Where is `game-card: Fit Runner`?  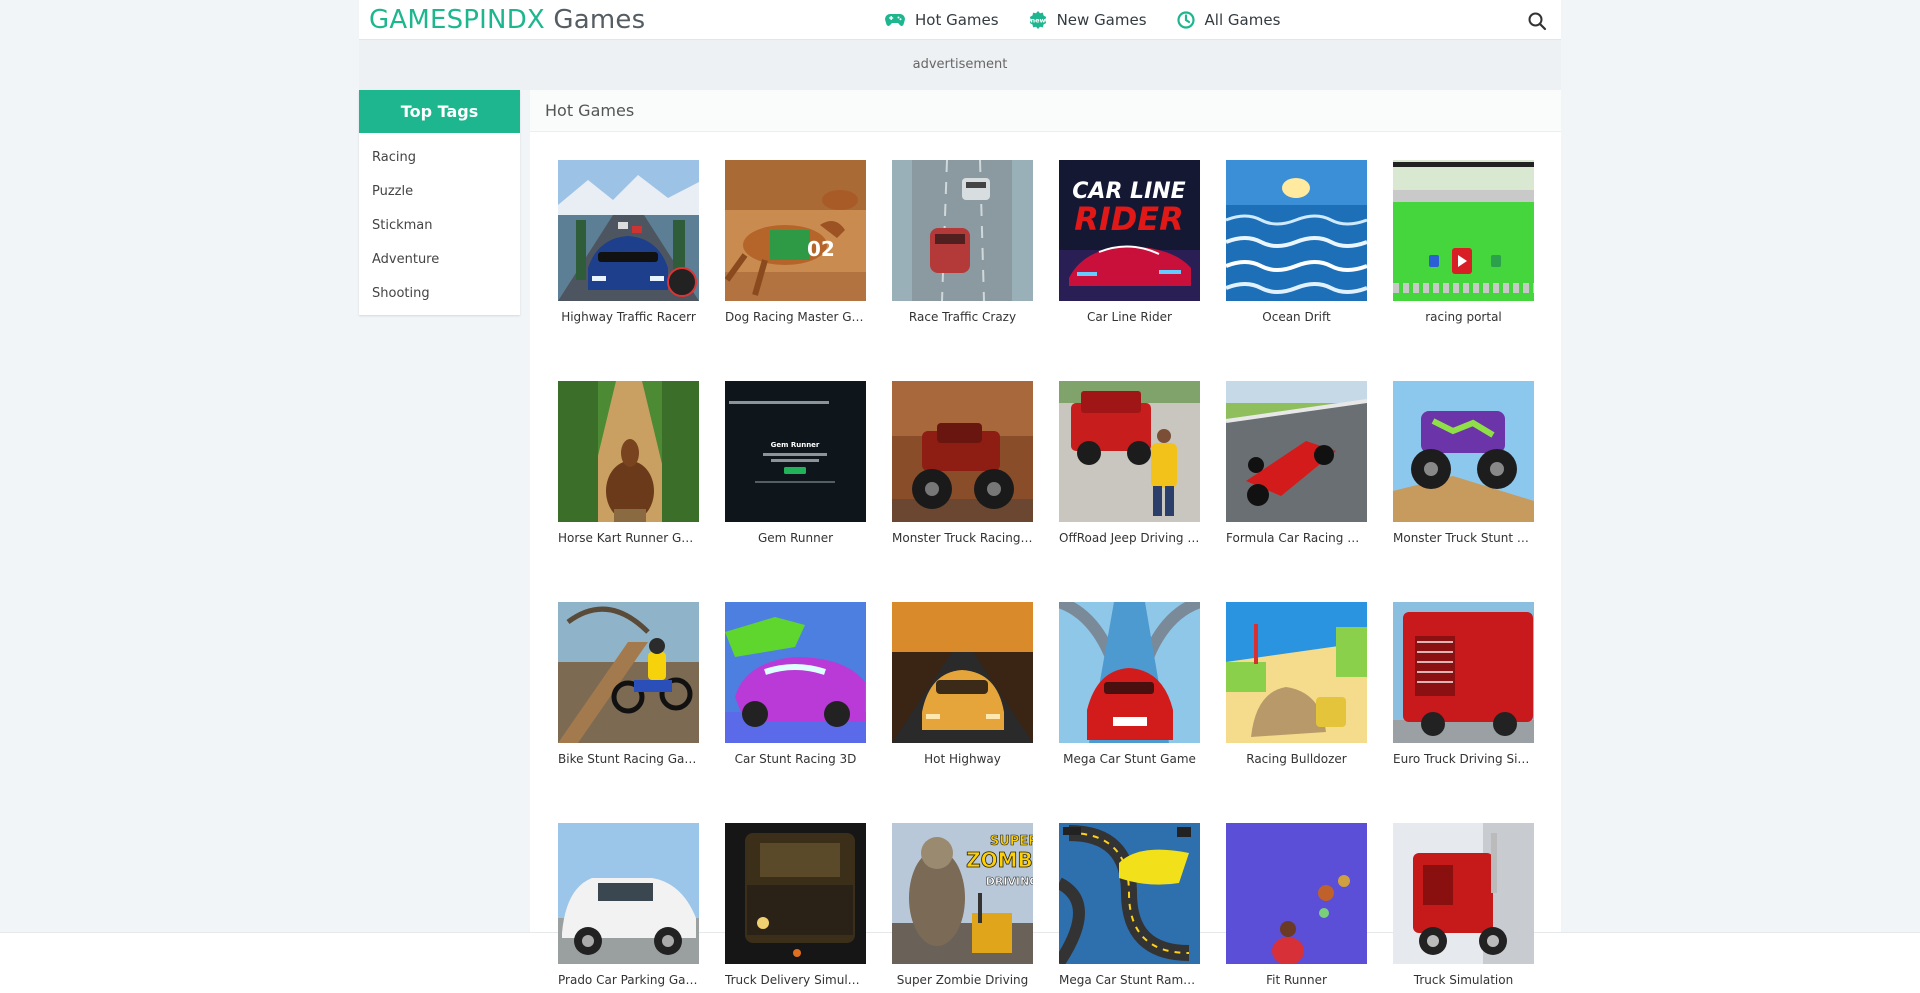 game-card: Fit Runner is located at coordinates (1296, 906).